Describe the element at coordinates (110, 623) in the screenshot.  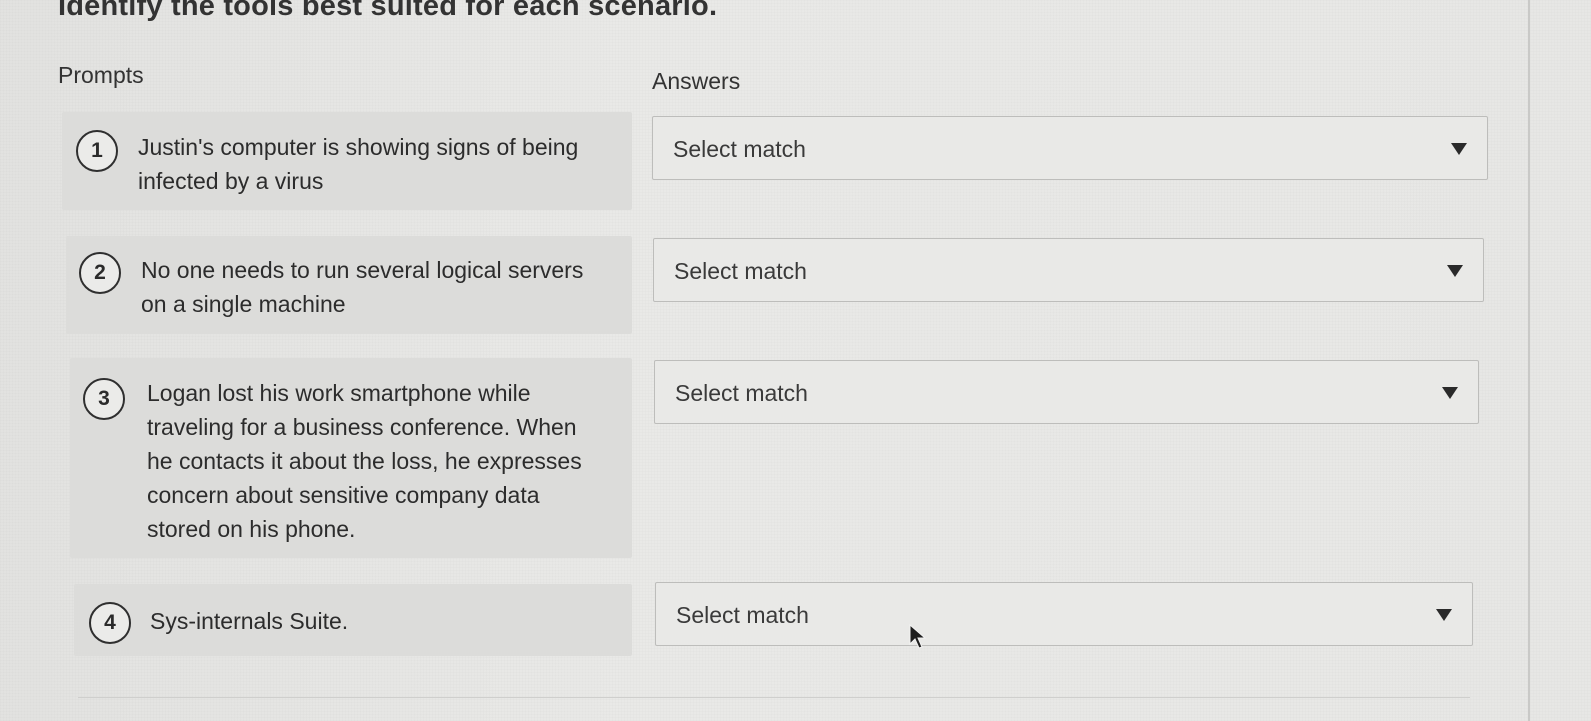
I see `prompt-number-badge: 4` at that location.